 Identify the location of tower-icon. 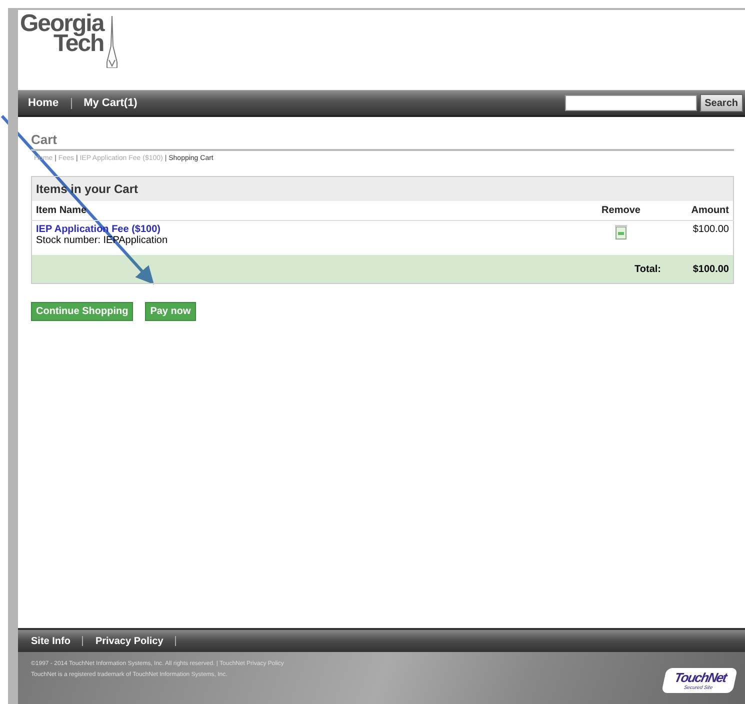
(112, 42).